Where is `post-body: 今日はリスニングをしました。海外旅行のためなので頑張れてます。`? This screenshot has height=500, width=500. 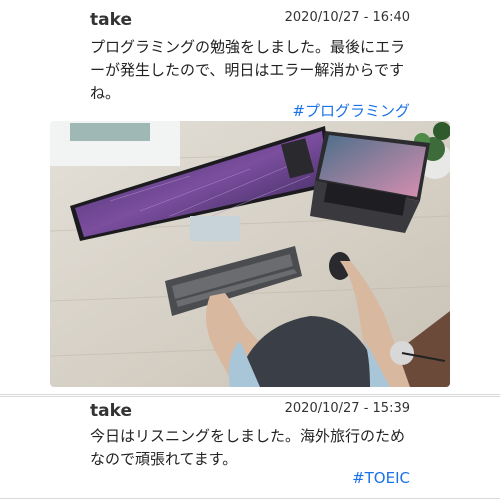 post-body: 今日はリスニングをしました。海外旅行のためなので頑張れてます。 is located at coordinates (248, 447).